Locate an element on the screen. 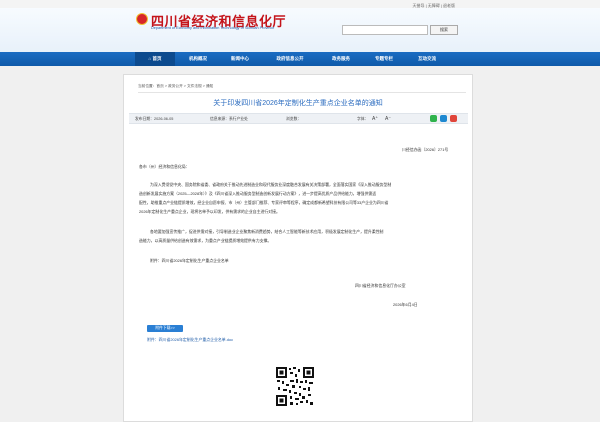  font-size-label: 字体： is located at coordinates (363, 119).